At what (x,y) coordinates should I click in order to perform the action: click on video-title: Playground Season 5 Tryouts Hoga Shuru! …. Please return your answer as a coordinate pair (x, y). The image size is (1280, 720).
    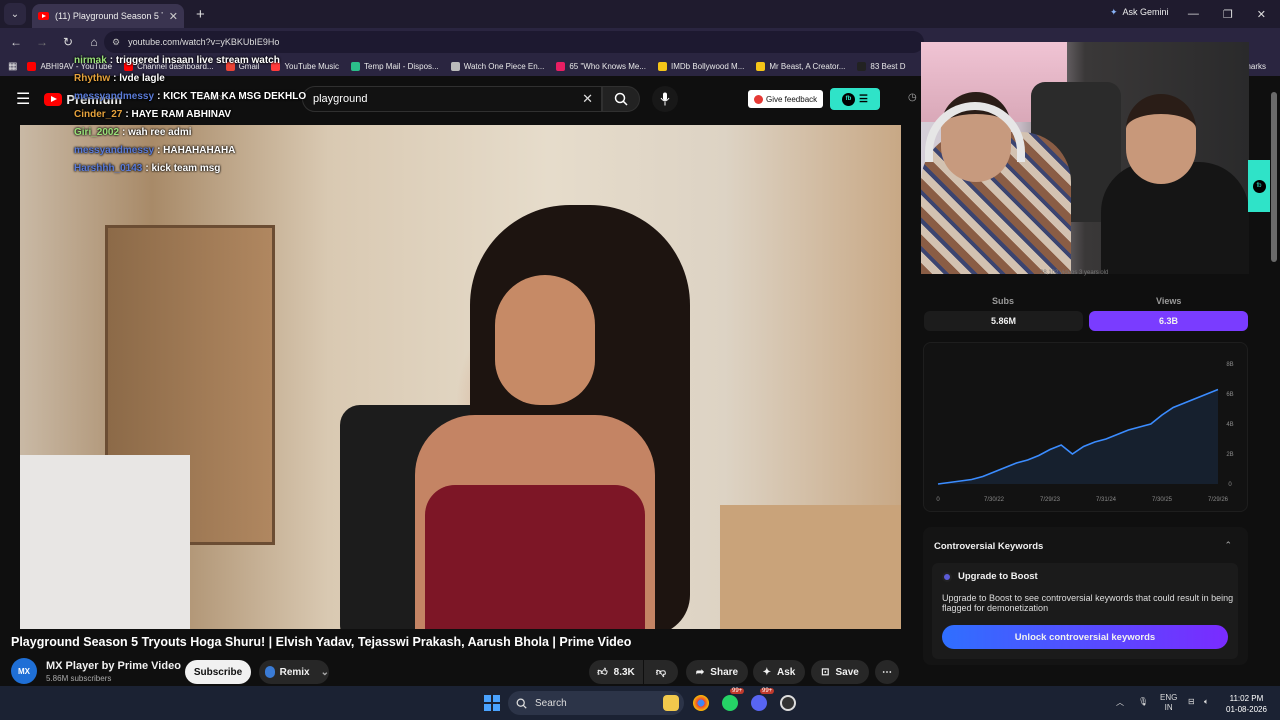
    Looking at the image, I should click on (321, 642).